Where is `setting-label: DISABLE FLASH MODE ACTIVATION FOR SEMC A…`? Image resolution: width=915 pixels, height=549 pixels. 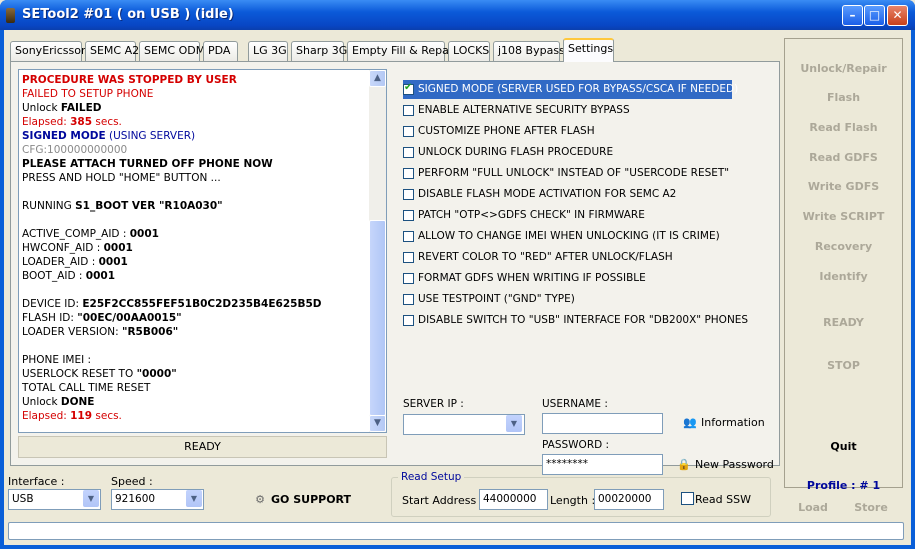 setting-label: DISABLE FLASH MODE ACTIVATION FOR SEMC A… is located at coordinates (547, 194).